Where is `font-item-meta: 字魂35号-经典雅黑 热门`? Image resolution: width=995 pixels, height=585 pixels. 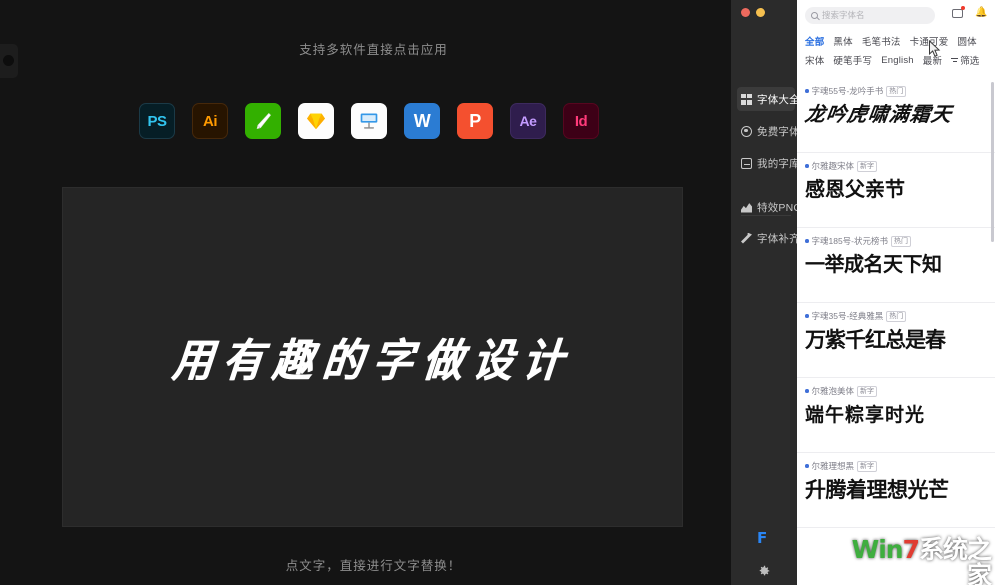 font-item-meta: 字魂35号-经典雅黑 热门 is located at coordinates (896, 316).